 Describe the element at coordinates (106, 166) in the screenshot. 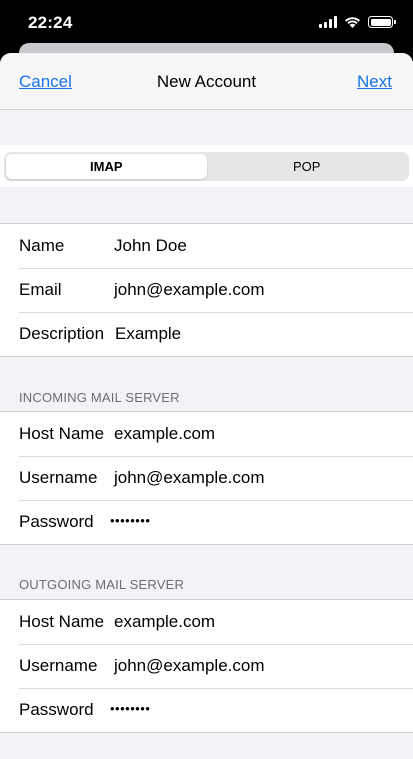

I see `segment-imap: IMAP` at that location.